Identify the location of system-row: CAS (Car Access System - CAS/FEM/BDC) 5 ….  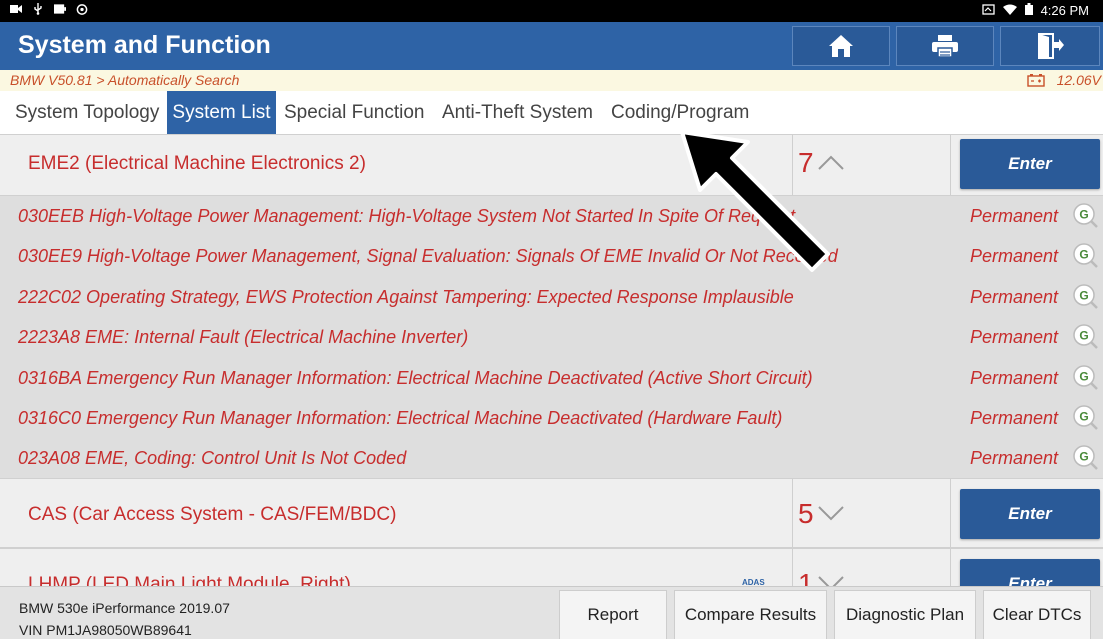
(551, 513).